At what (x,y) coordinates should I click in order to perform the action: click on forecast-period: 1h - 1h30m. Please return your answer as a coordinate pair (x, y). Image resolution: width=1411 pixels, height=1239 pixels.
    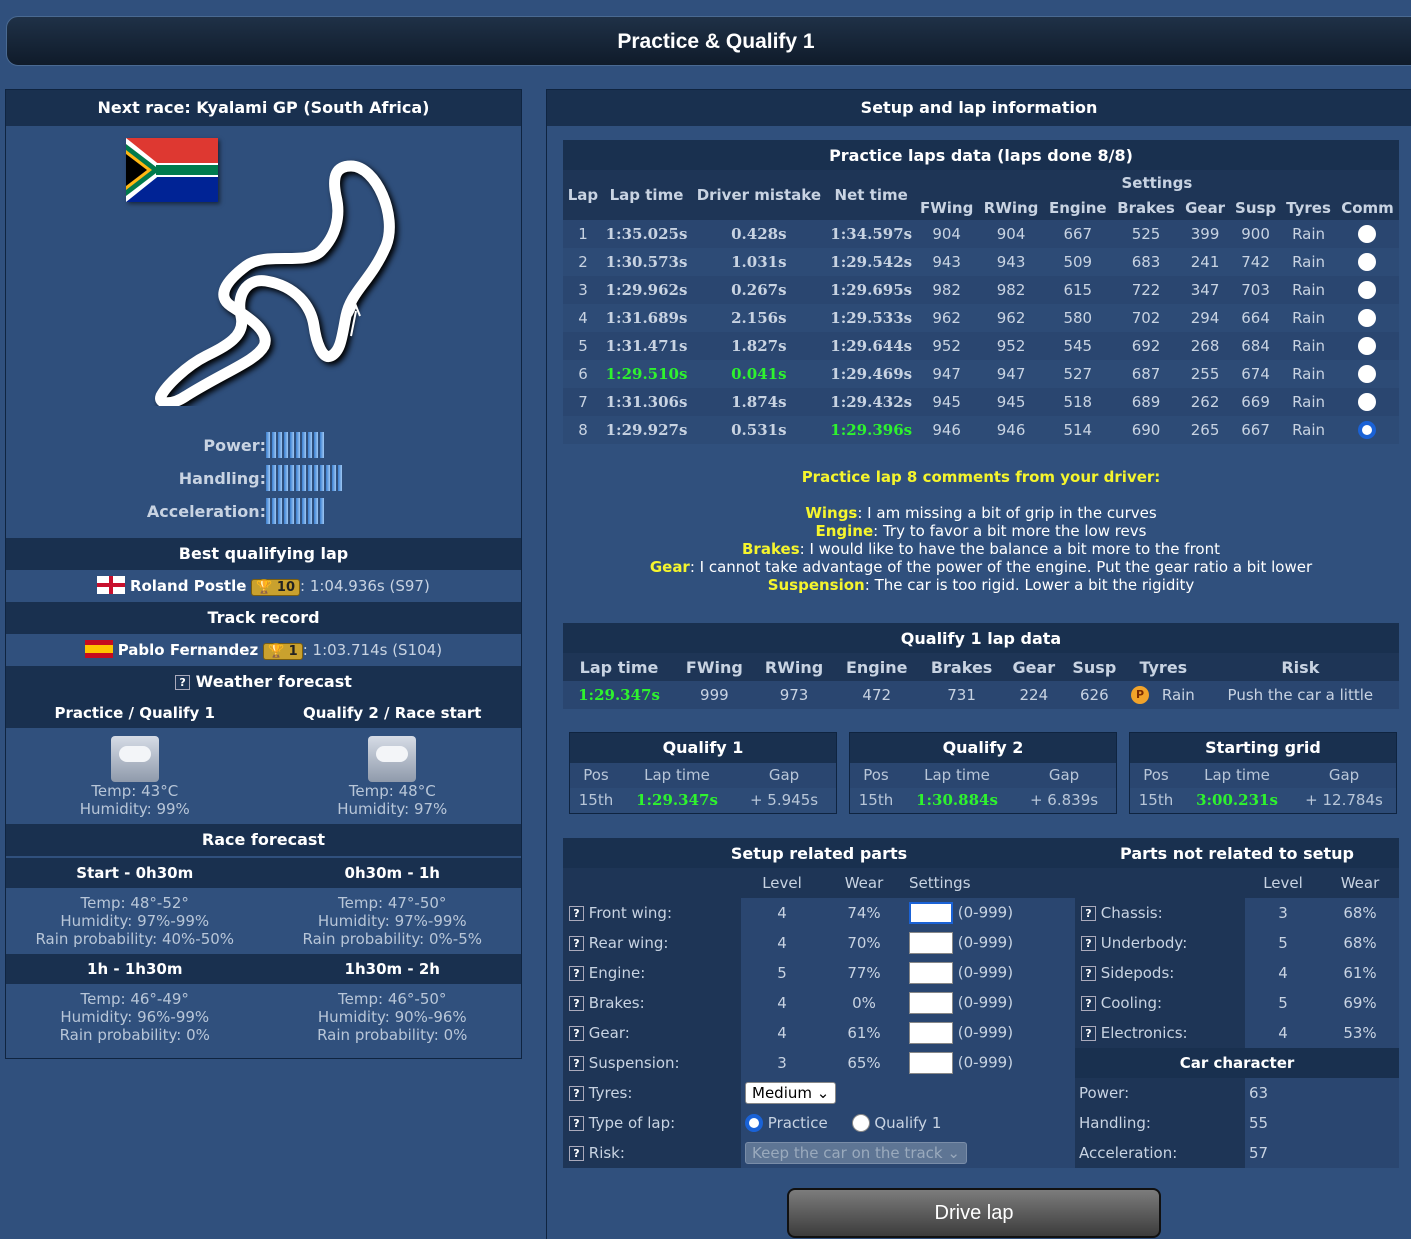
    Looking at the image, I should click on (135, 969).